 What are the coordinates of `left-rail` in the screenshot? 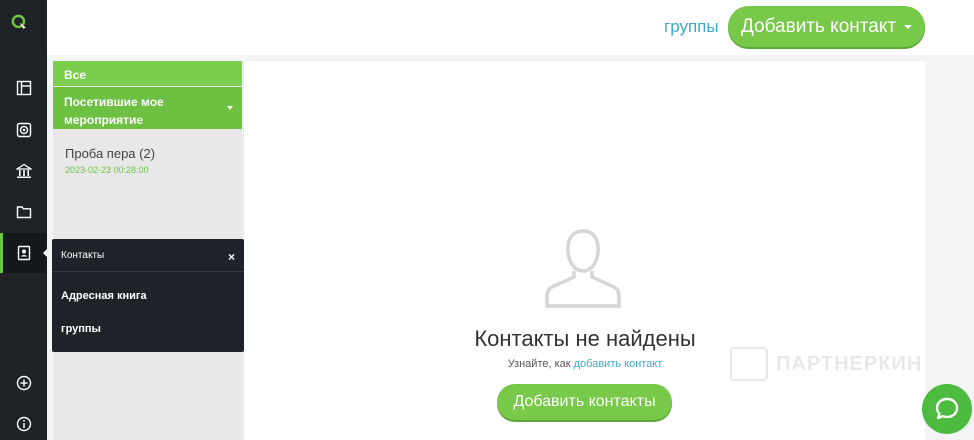 It's located at (24, 220).